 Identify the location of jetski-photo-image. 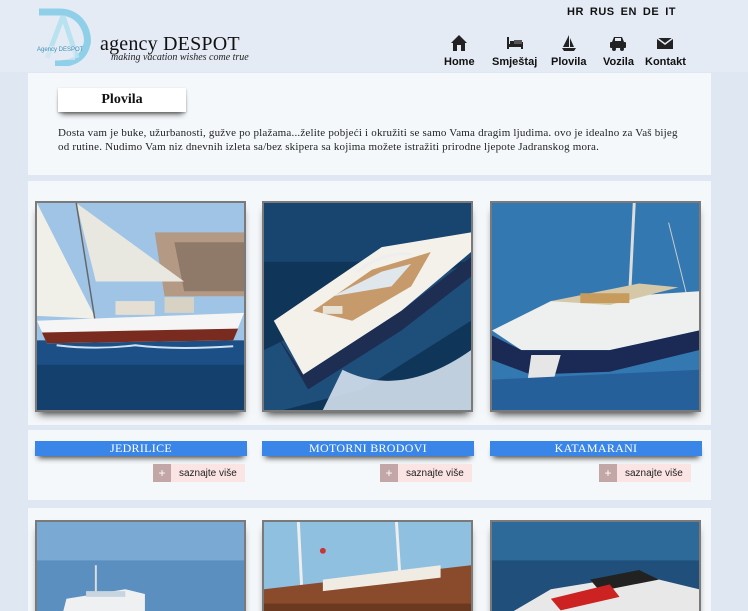
(595, 566).